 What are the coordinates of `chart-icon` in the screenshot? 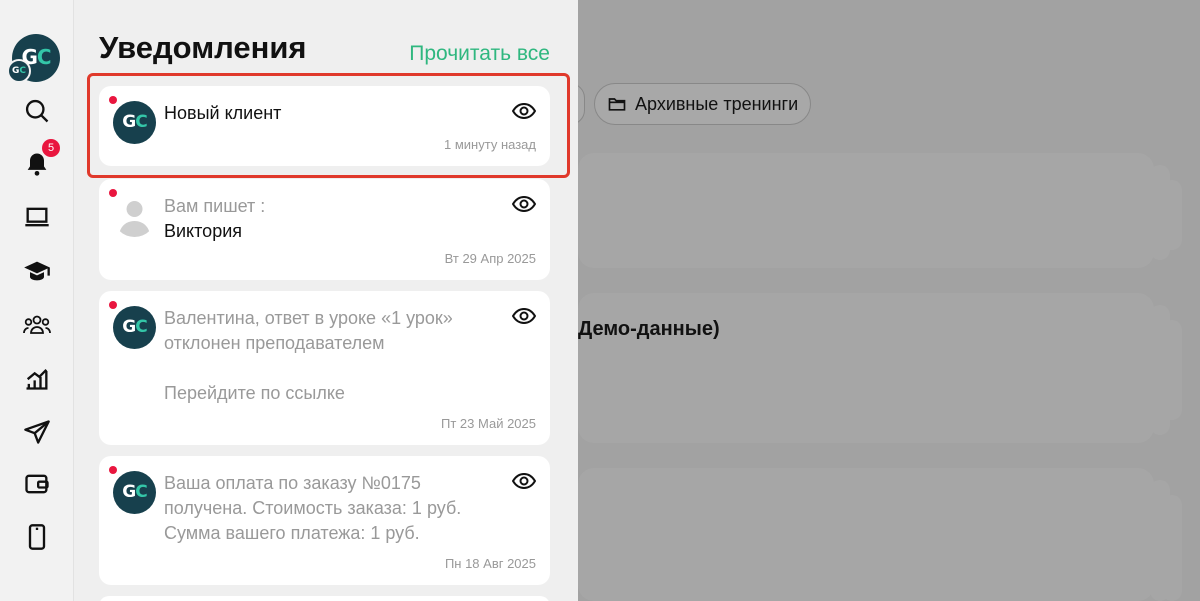 It's located at (37, 378).